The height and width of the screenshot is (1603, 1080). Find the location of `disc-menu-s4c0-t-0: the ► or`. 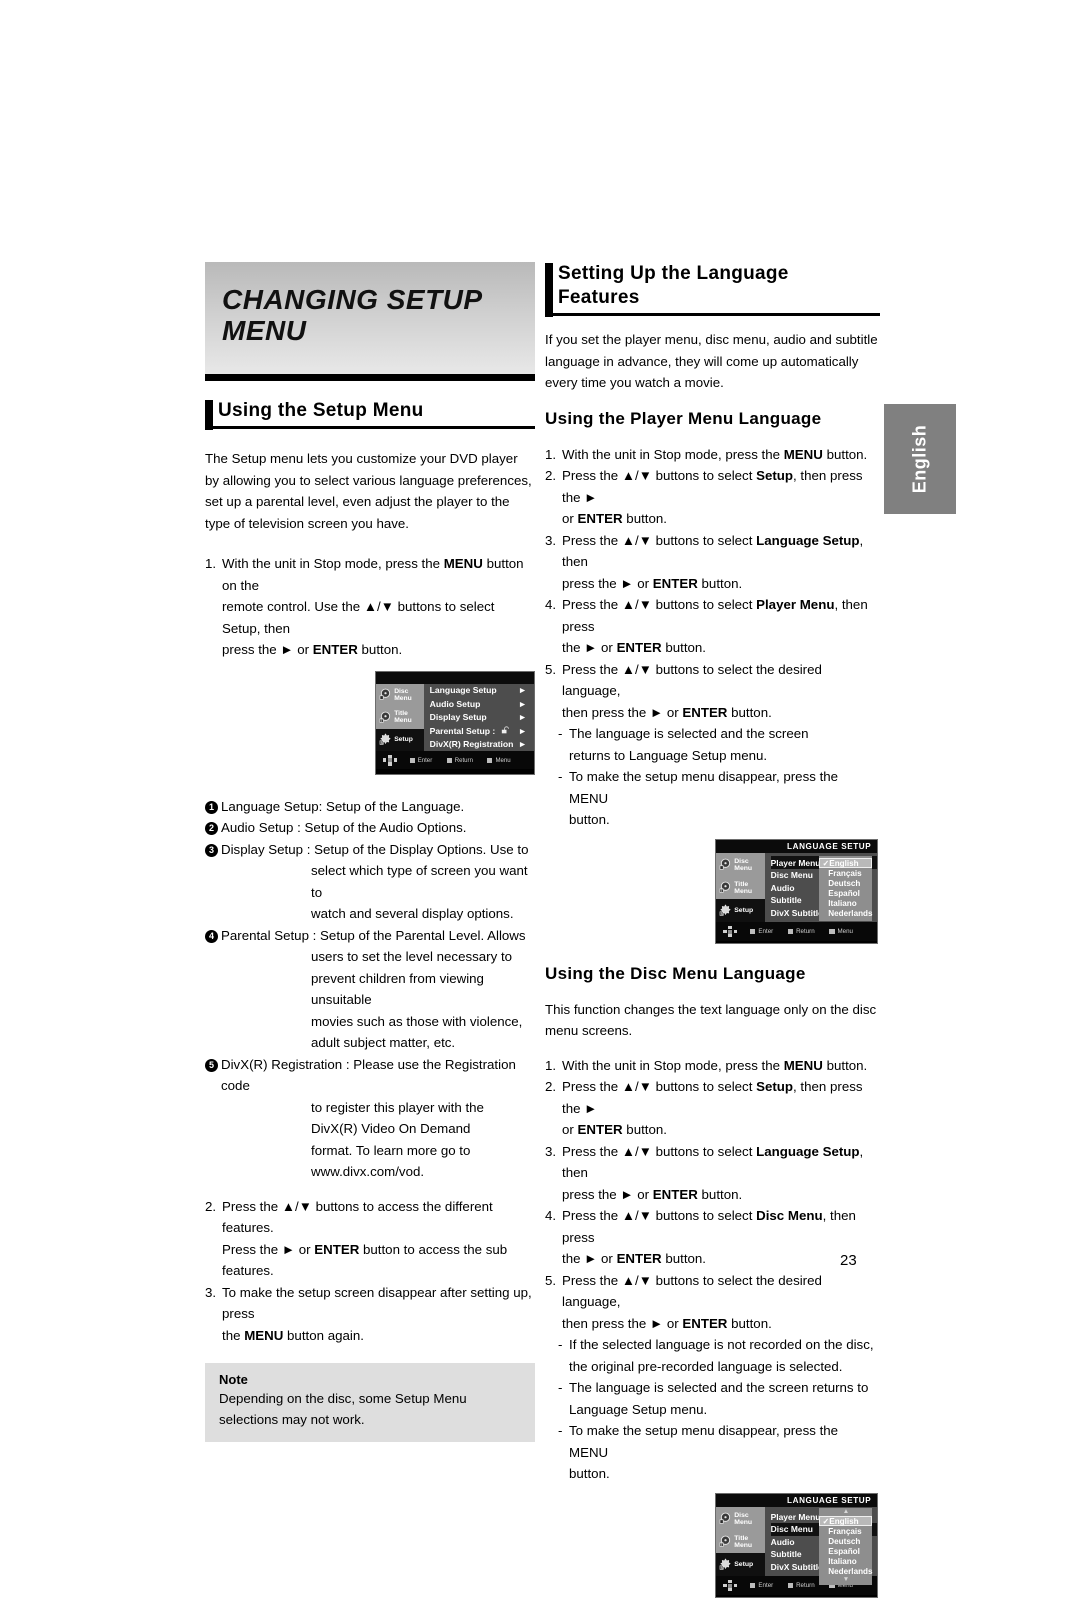

disc-menu-s4c0-t-0: the ► or is located at coordinates (589, 1258).